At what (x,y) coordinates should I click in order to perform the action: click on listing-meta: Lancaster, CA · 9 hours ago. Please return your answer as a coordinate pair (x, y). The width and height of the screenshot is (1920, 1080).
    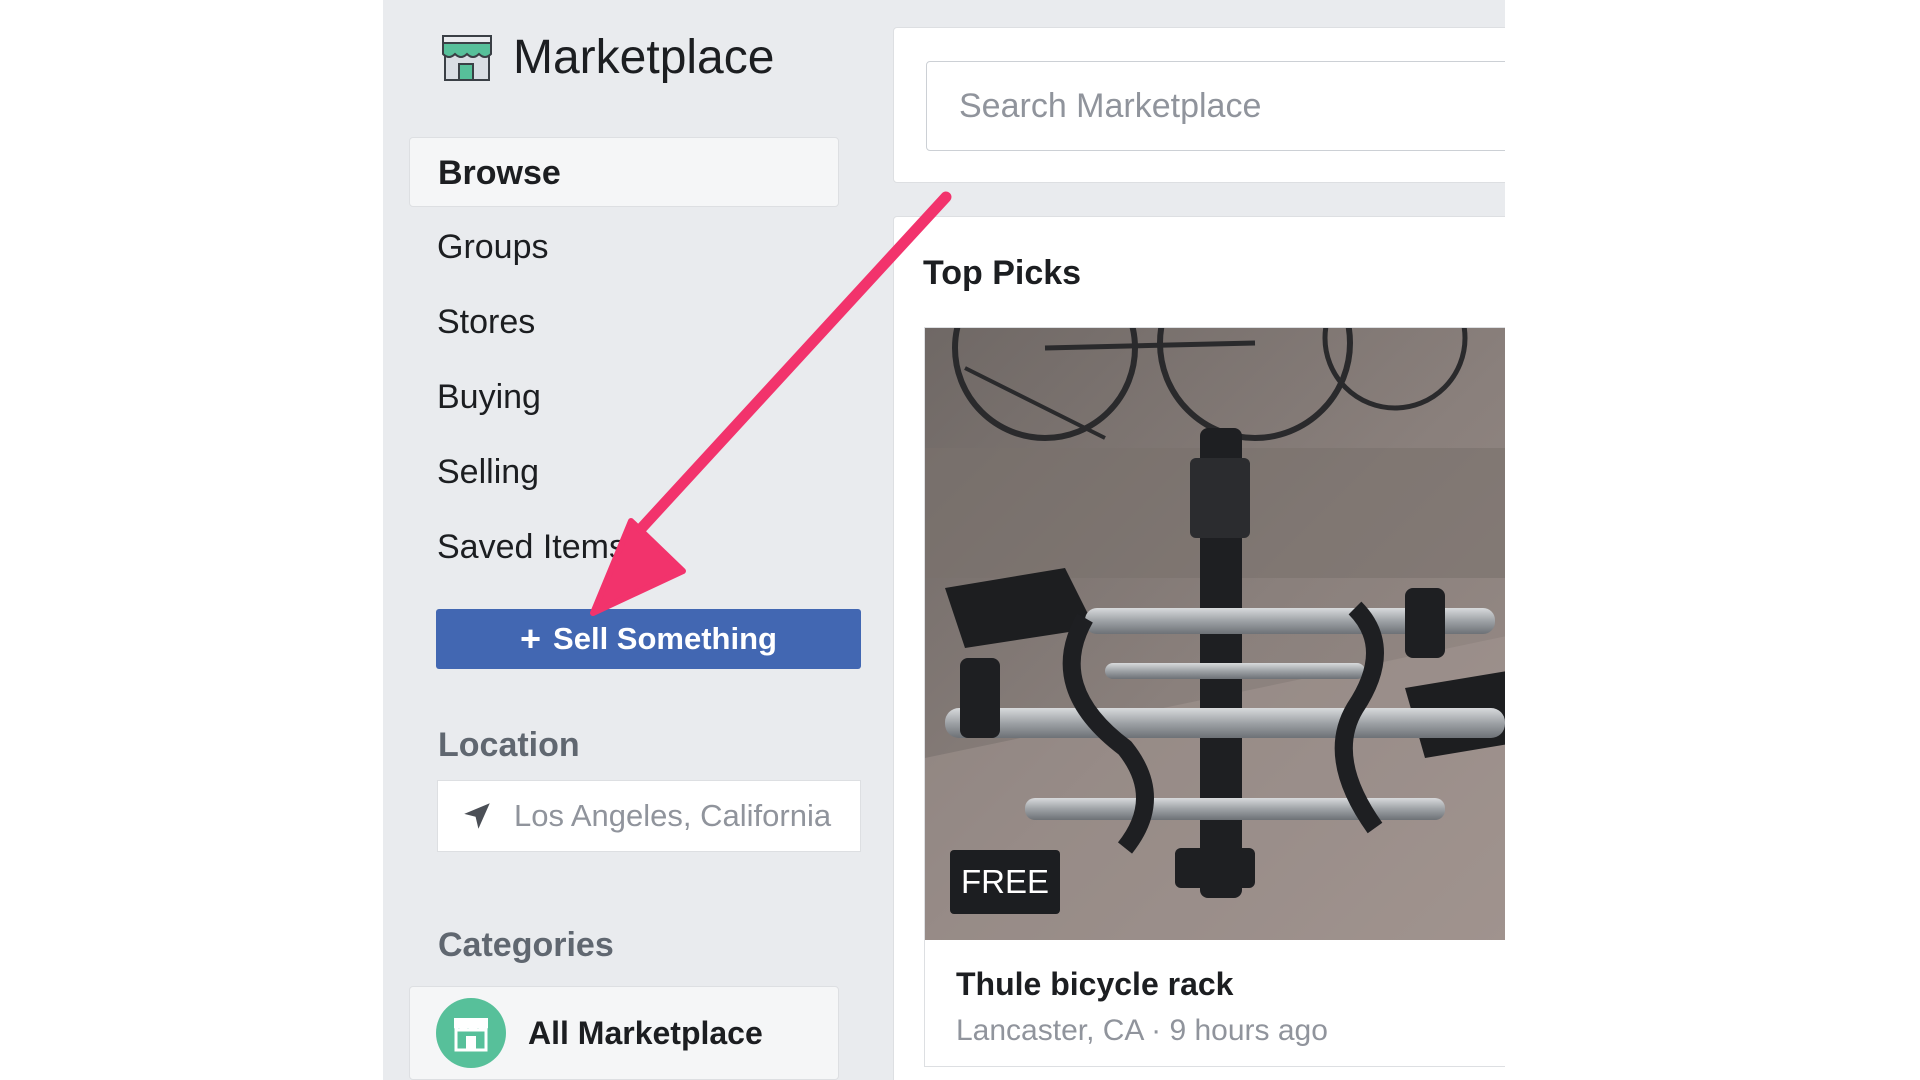
    Looking at the image, I should click on (1142, 1030).